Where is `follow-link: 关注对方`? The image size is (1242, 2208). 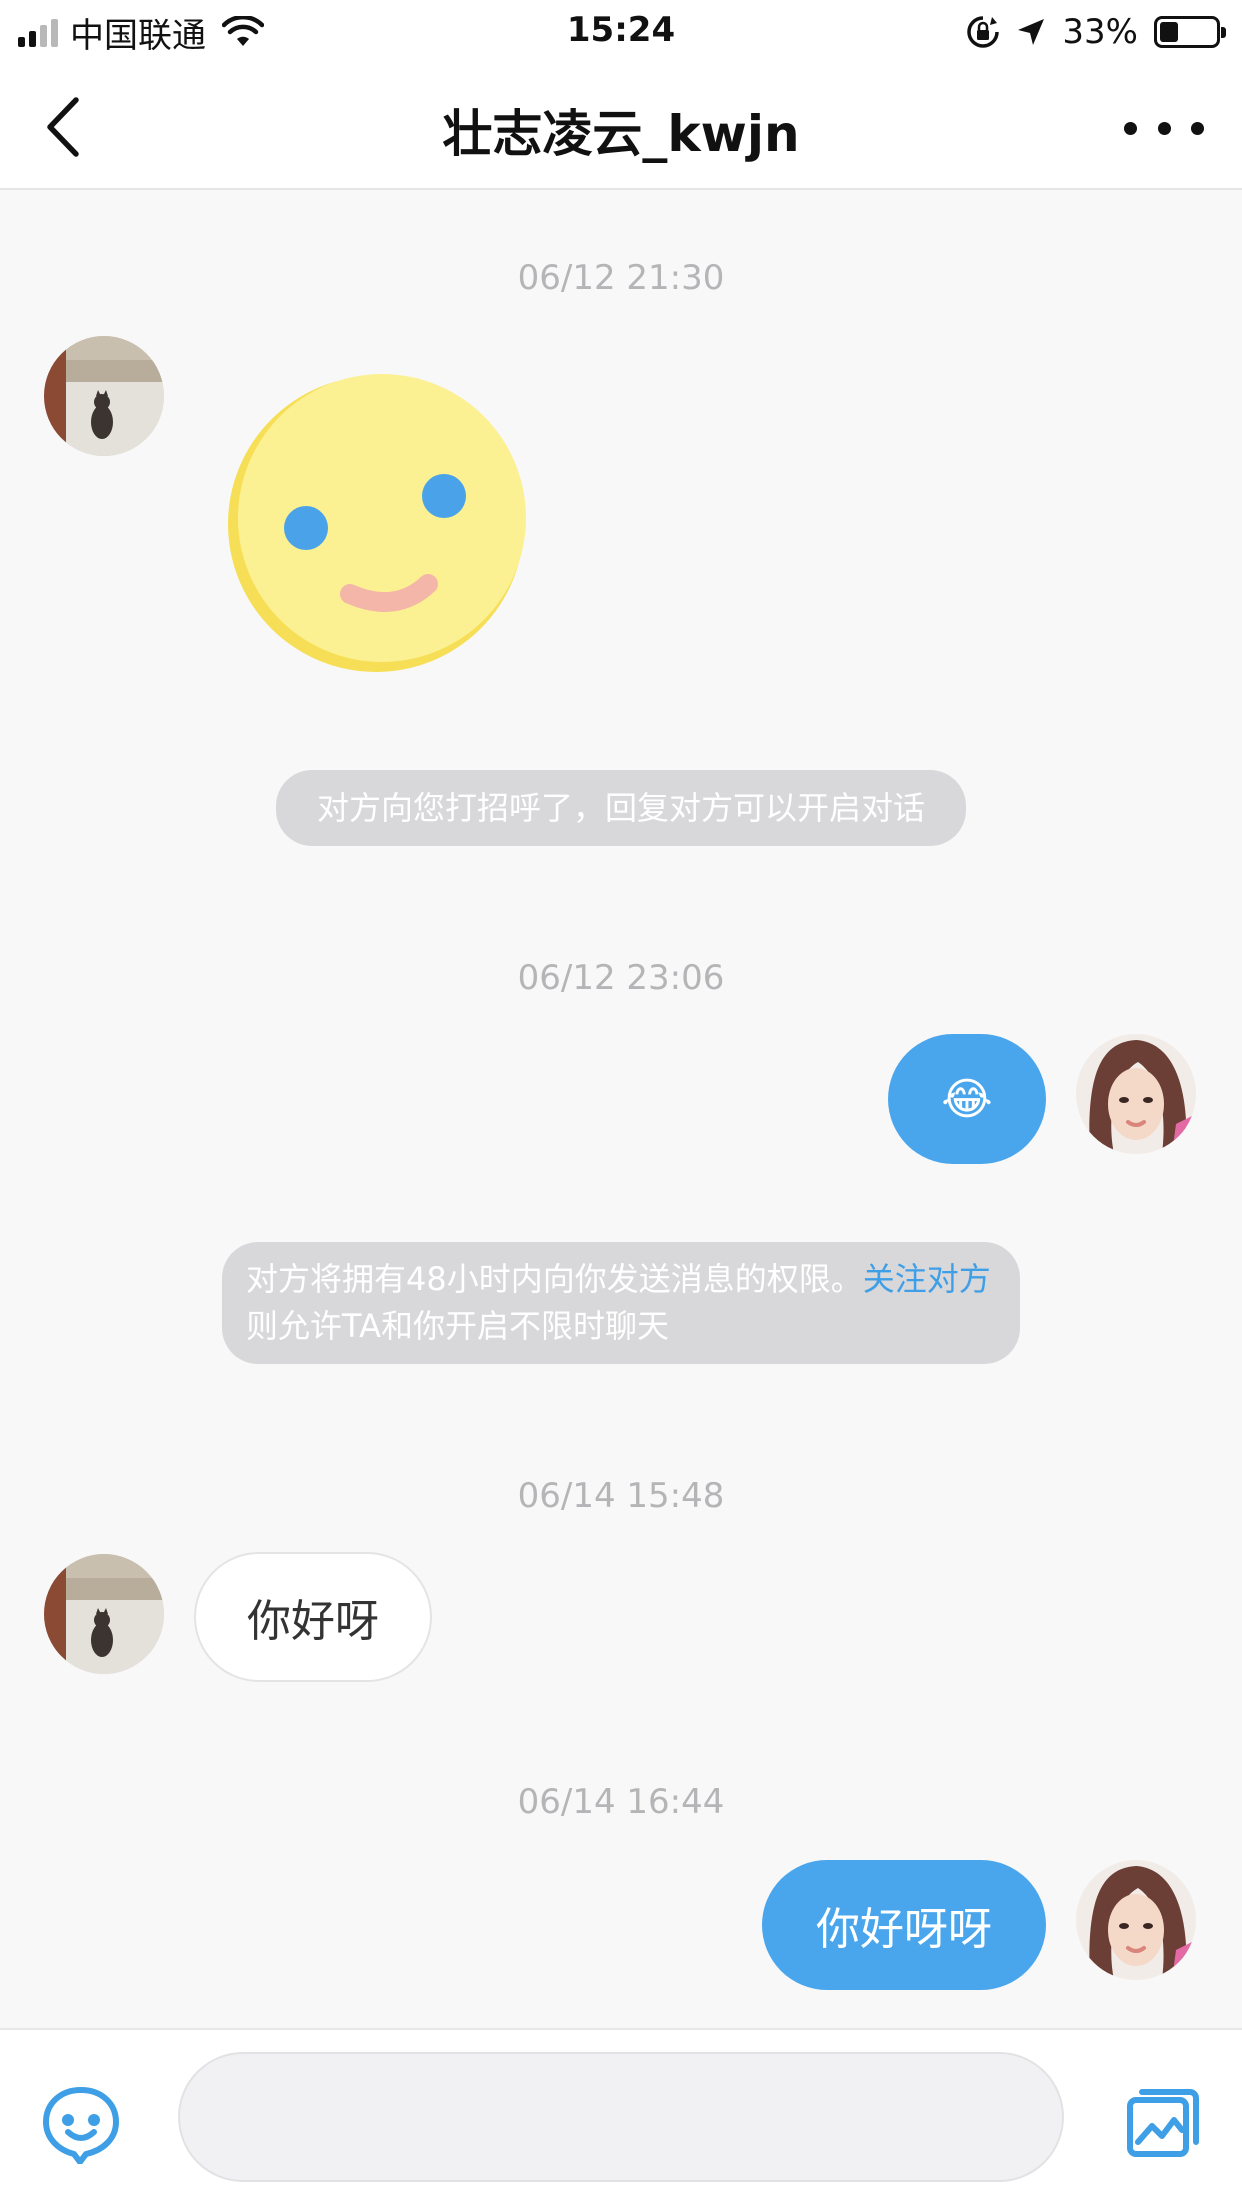 follow-link: 关注对方 is located at coordinates (927, 1279).